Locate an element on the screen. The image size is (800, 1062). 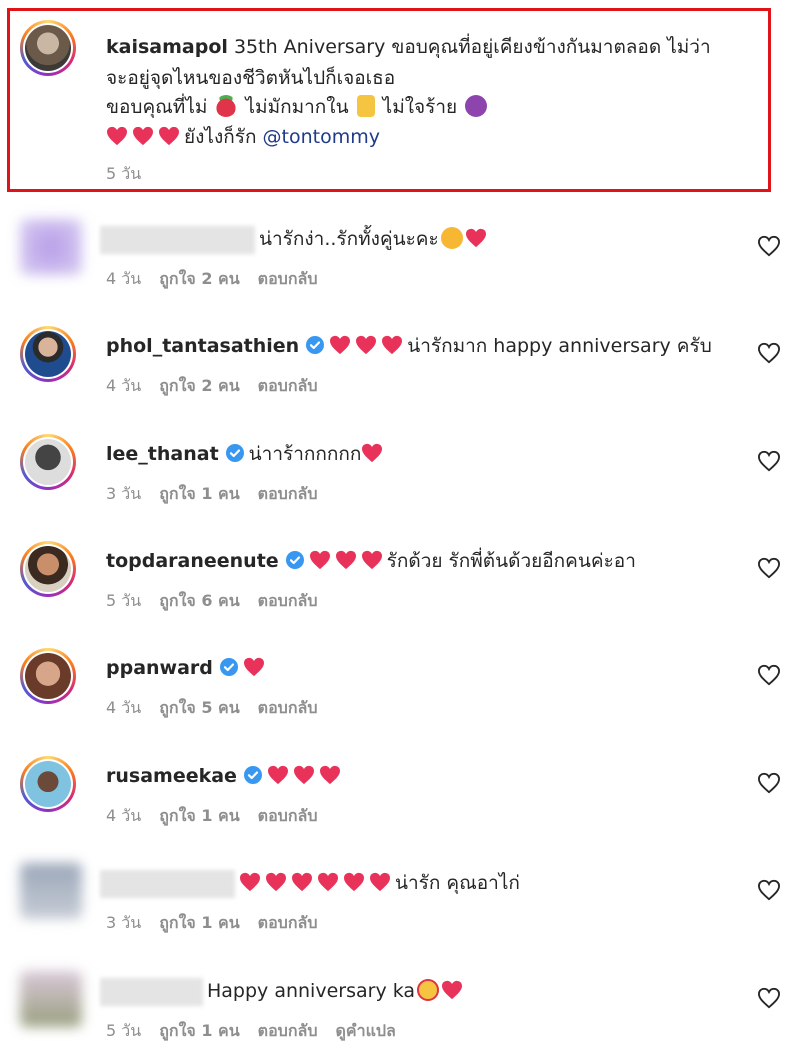
thumbs-up-icon is located at coordinates (365, 106).